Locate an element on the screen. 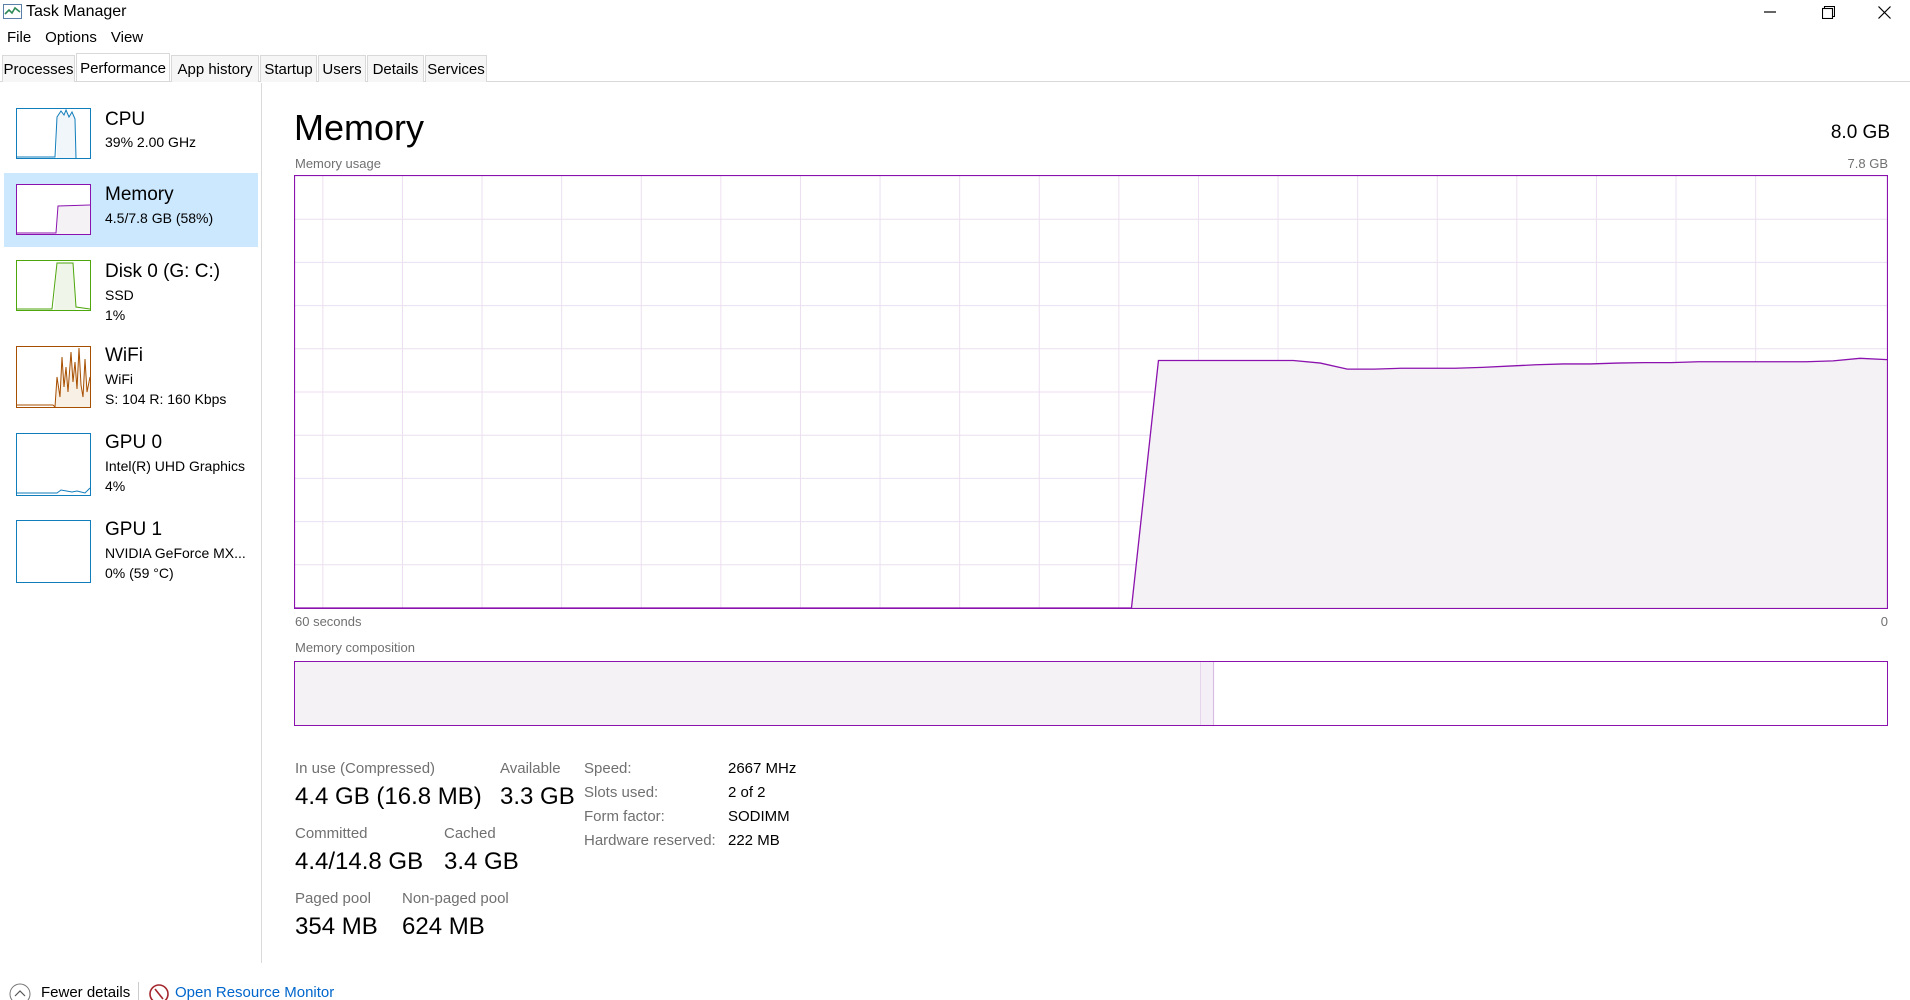 This screenshot has width=1910, height=1000. tab-performance: Performance is located at coordinates (123, 67).